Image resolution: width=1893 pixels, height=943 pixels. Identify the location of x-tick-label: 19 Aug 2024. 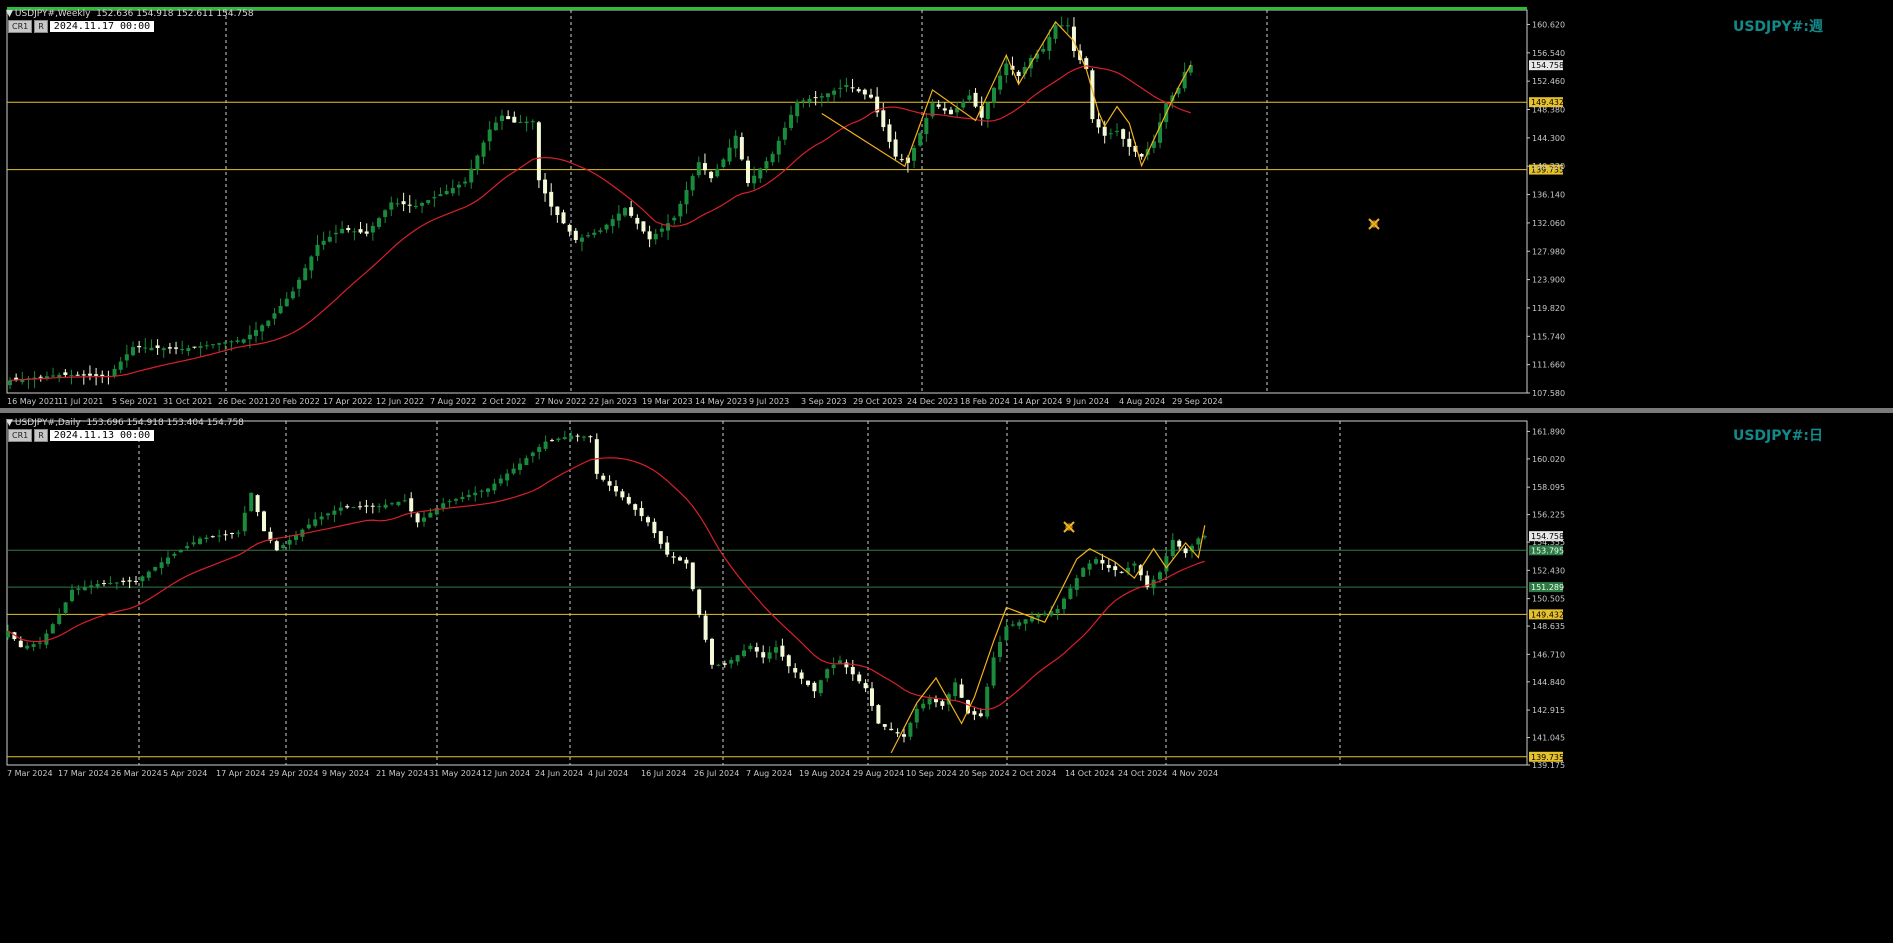
(824, 773).